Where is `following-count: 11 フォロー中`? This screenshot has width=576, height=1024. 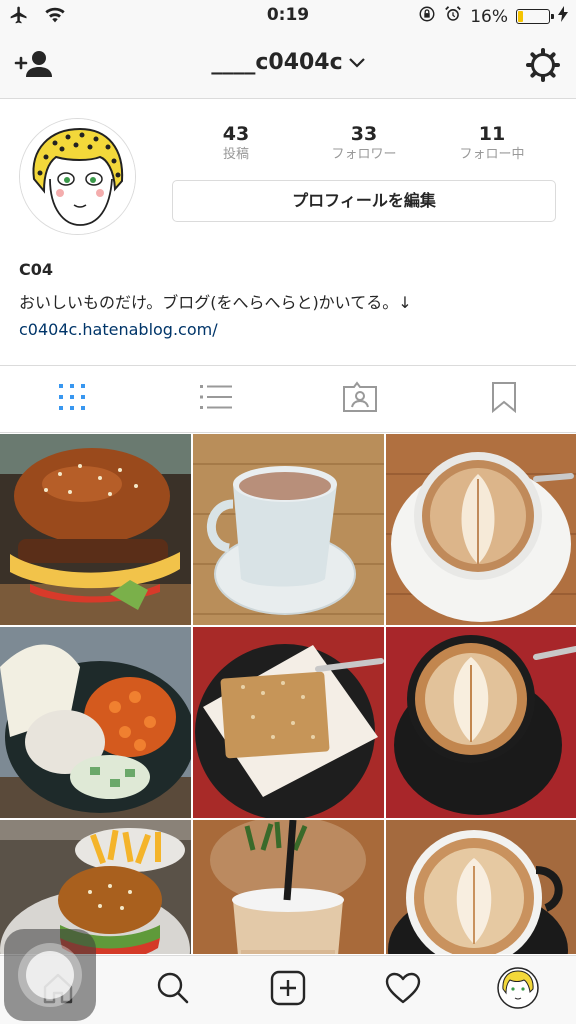 following-count: 11 フォロー中 is located at coordinates (492, 143).